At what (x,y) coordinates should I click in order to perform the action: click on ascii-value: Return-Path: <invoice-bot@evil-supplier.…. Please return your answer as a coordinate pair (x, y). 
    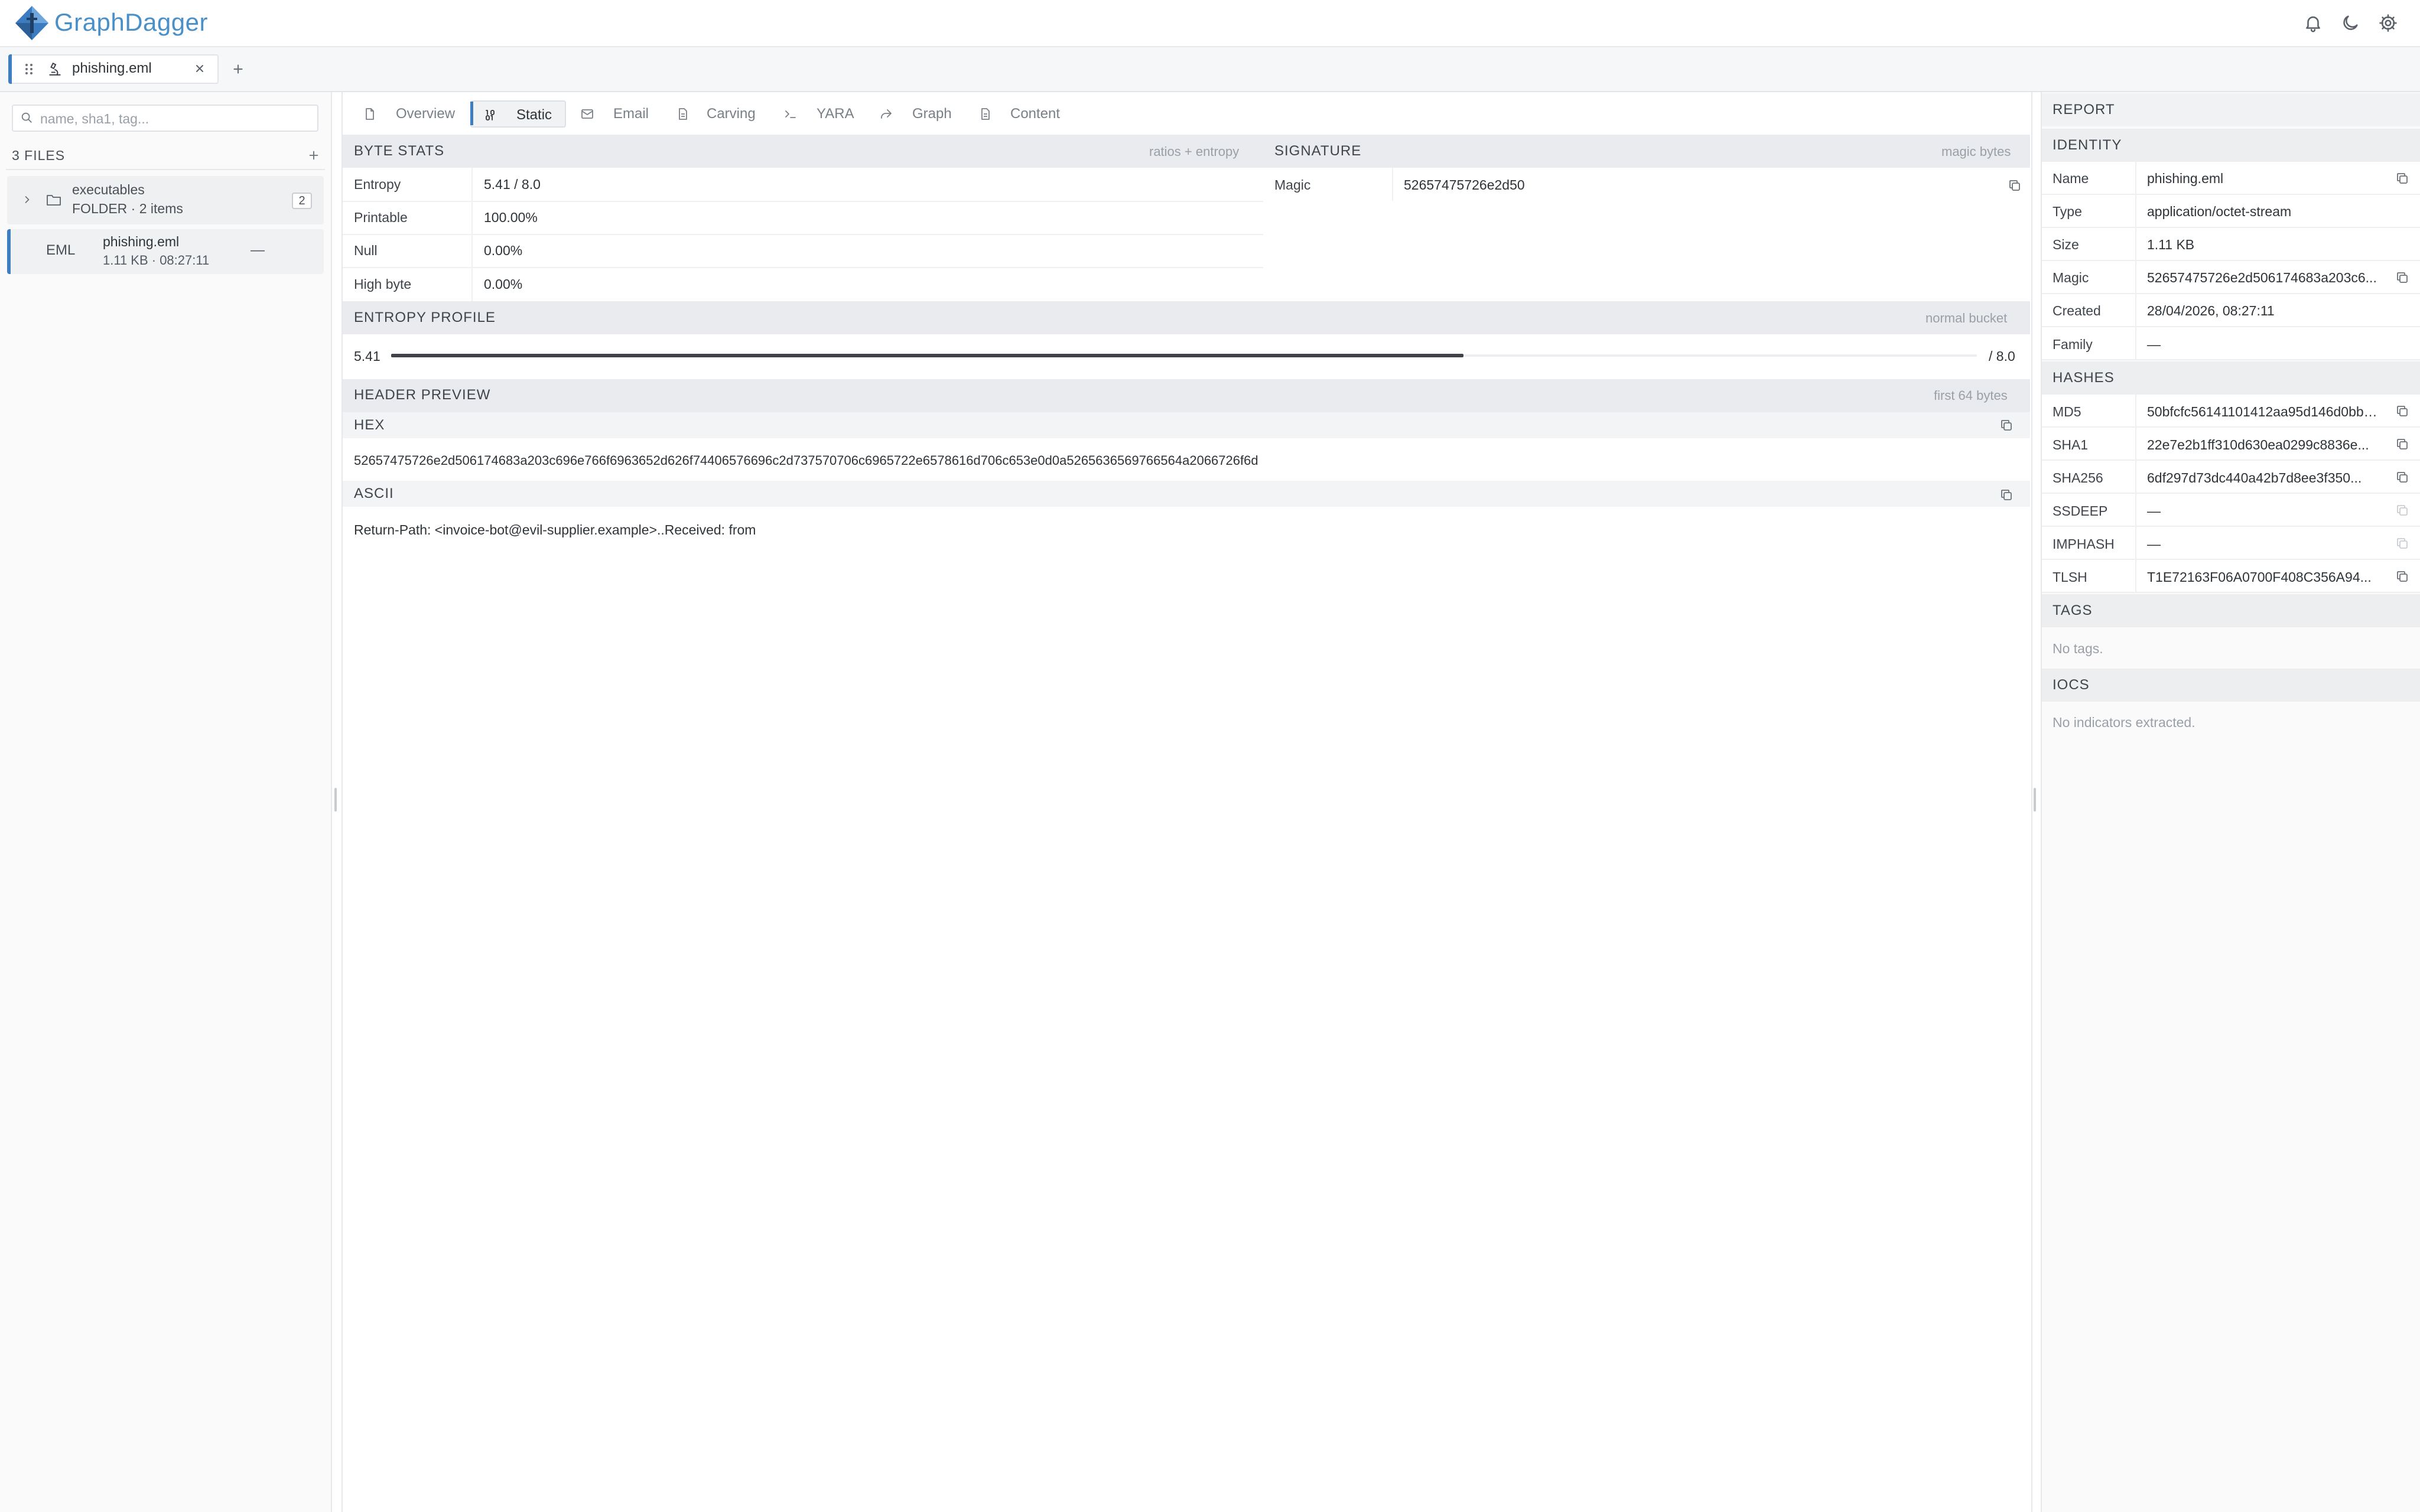
    Looking at the image, I should click on (555, 529).